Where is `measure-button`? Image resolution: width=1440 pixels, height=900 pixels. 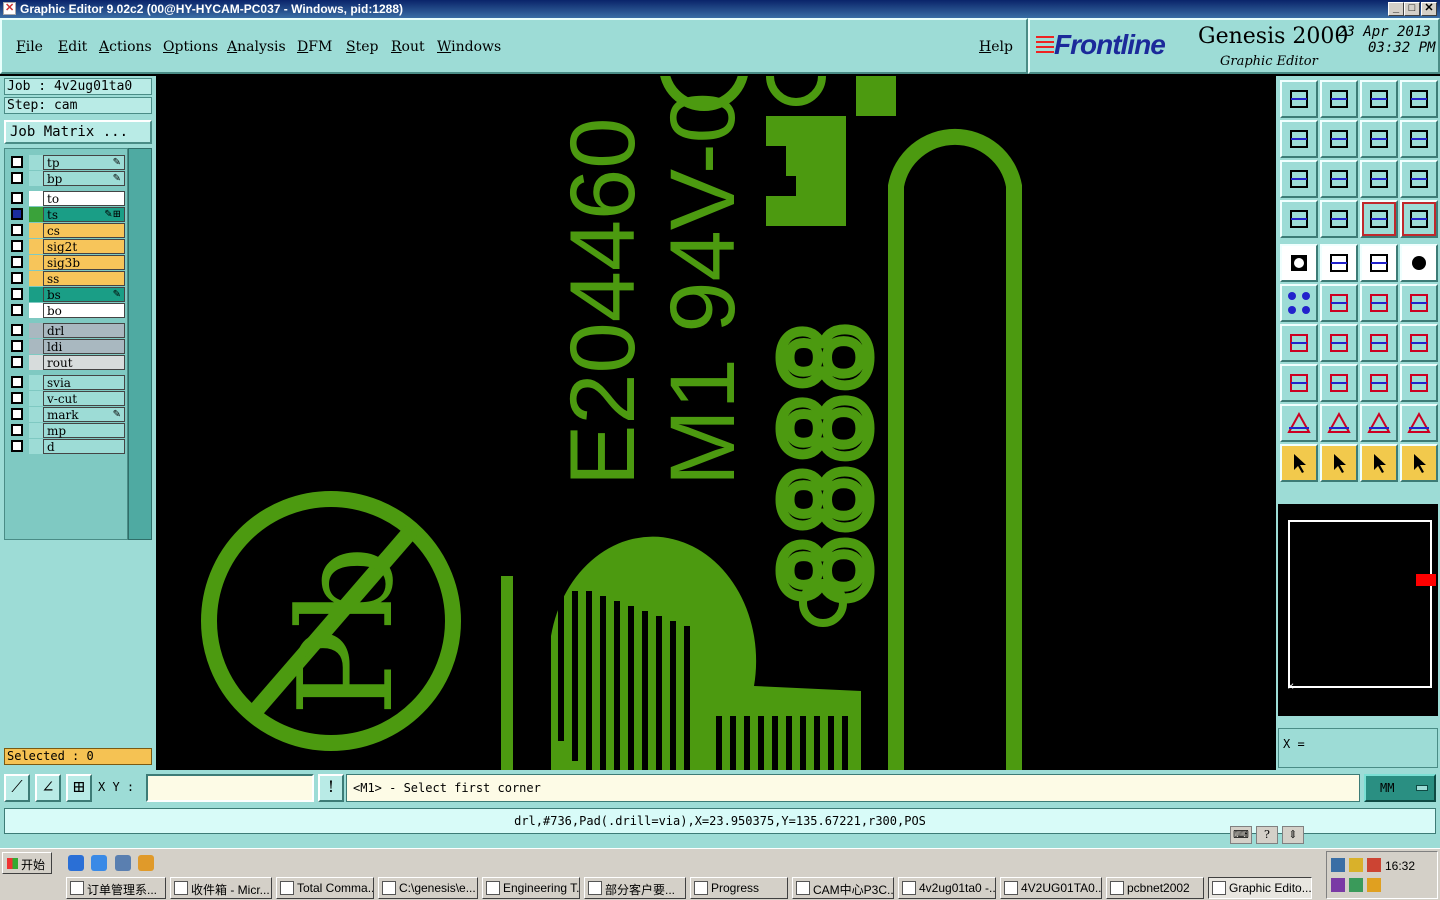
measure-button is located at coordinates (1299, 219).